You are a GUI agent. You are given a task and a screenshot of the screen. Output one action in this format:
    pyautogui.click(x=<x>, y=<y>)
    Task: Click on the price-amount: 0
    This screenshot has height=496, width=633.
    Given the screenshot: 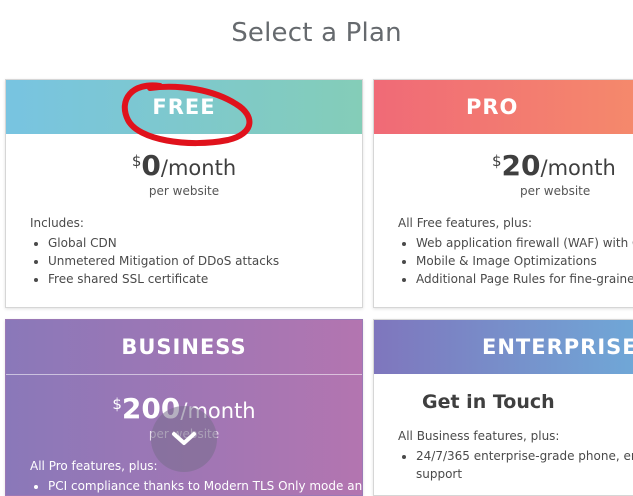 What is the action you would take?
    pyautogui.click(x=151, y=165)
    